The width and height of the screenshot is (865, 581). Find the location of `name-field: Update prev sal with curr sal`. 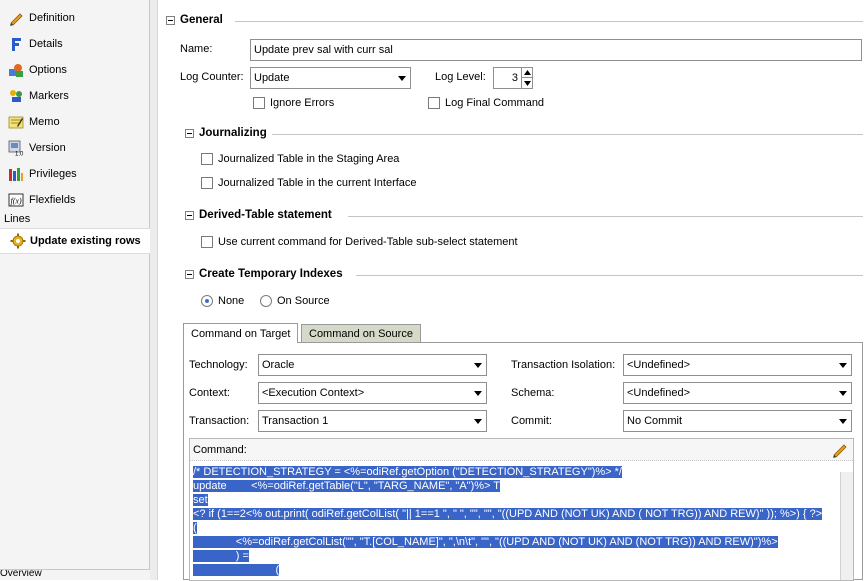

name-field: Update prev sal with curr sal is located at coordinates (556, 50).